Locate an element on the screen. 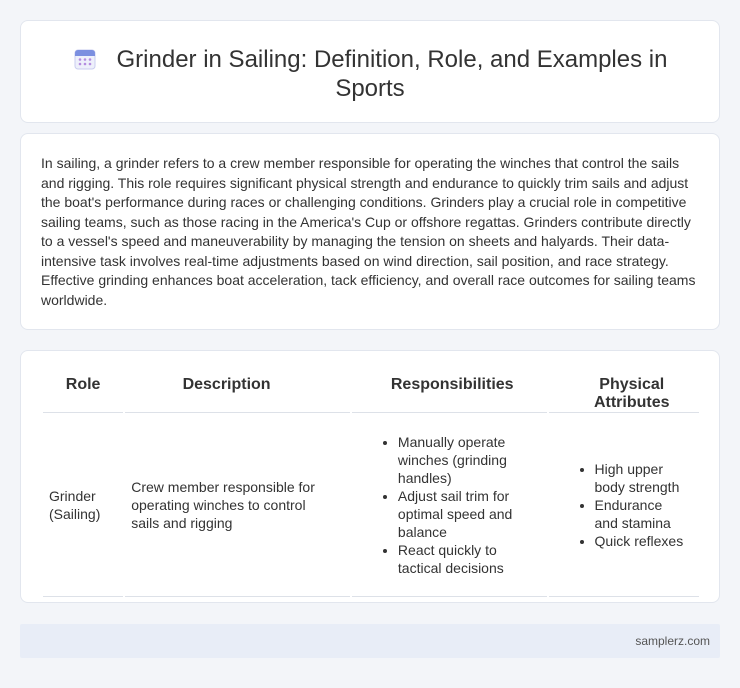 The height and width of the screenshot is (688, 740). header-responsibilities: Responsibilities is located at coordinates (449, 392).